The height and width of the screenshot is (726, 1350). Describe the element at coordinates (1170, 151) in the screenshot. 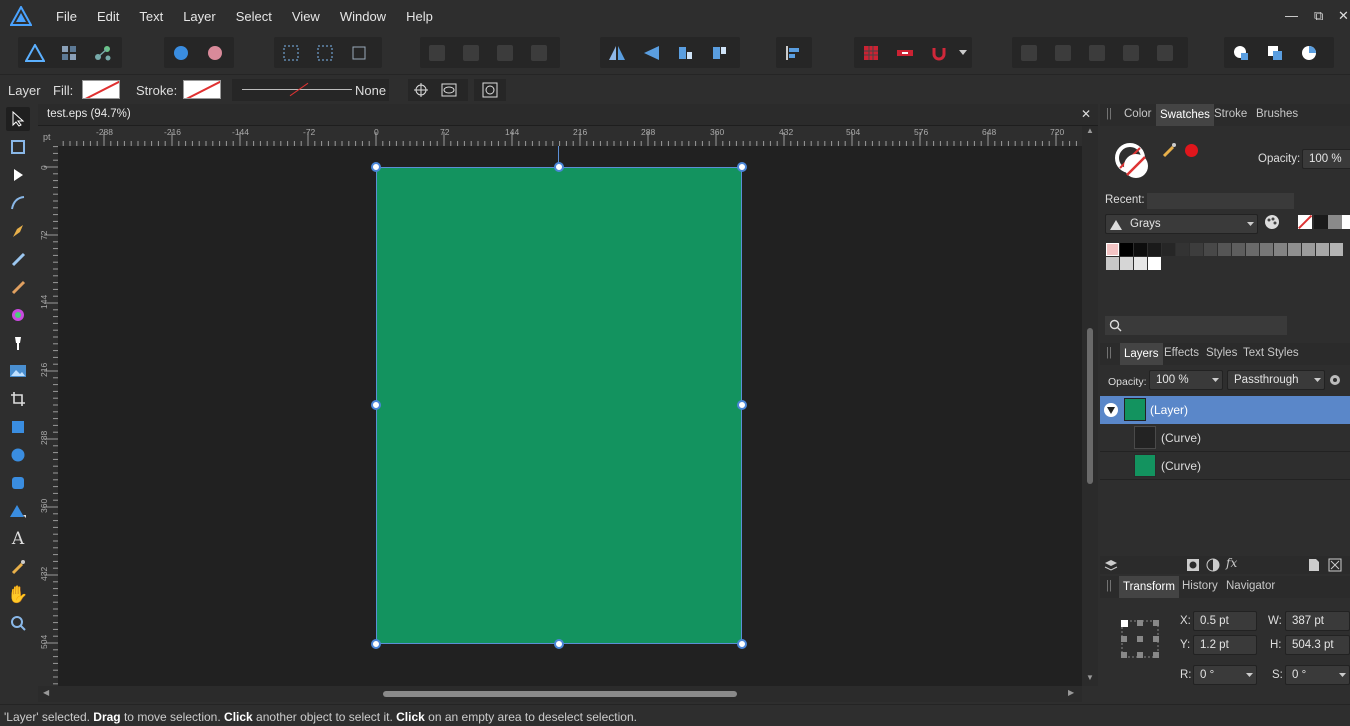

I see `eyedropper-icon` at that location.